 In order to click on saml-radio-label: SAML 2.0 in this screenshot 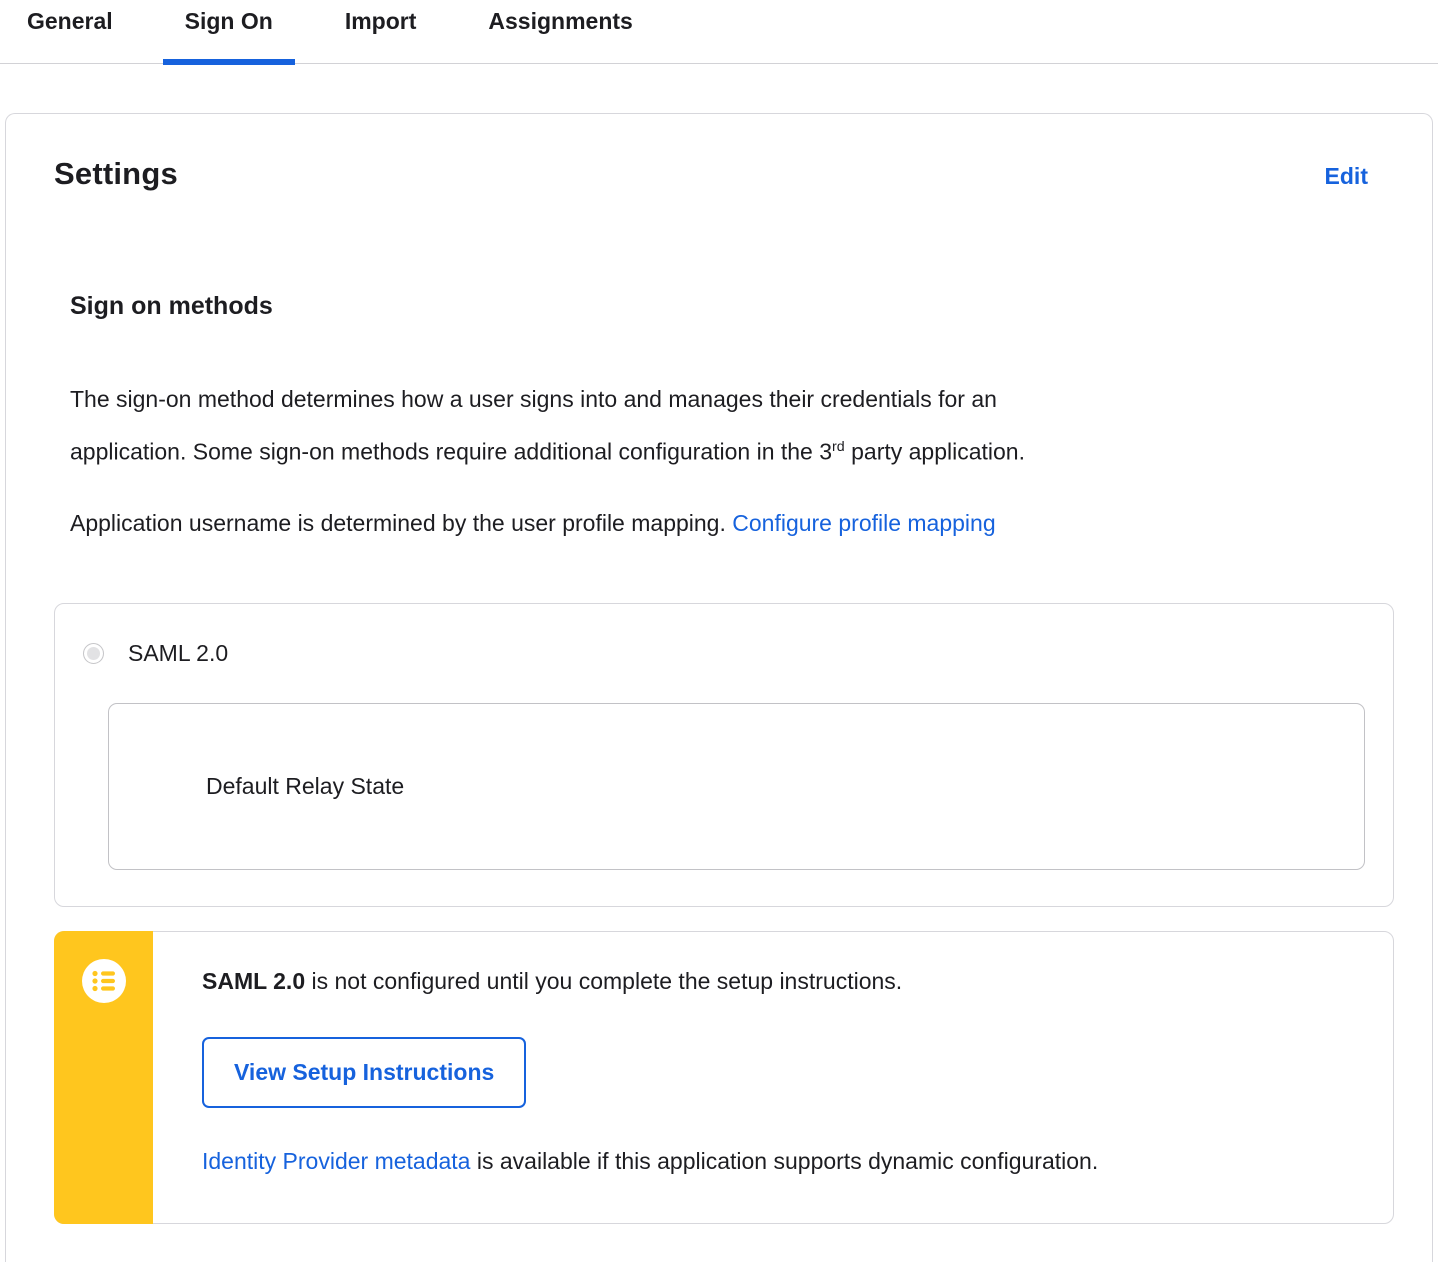, I will do `click(178, 652)`.